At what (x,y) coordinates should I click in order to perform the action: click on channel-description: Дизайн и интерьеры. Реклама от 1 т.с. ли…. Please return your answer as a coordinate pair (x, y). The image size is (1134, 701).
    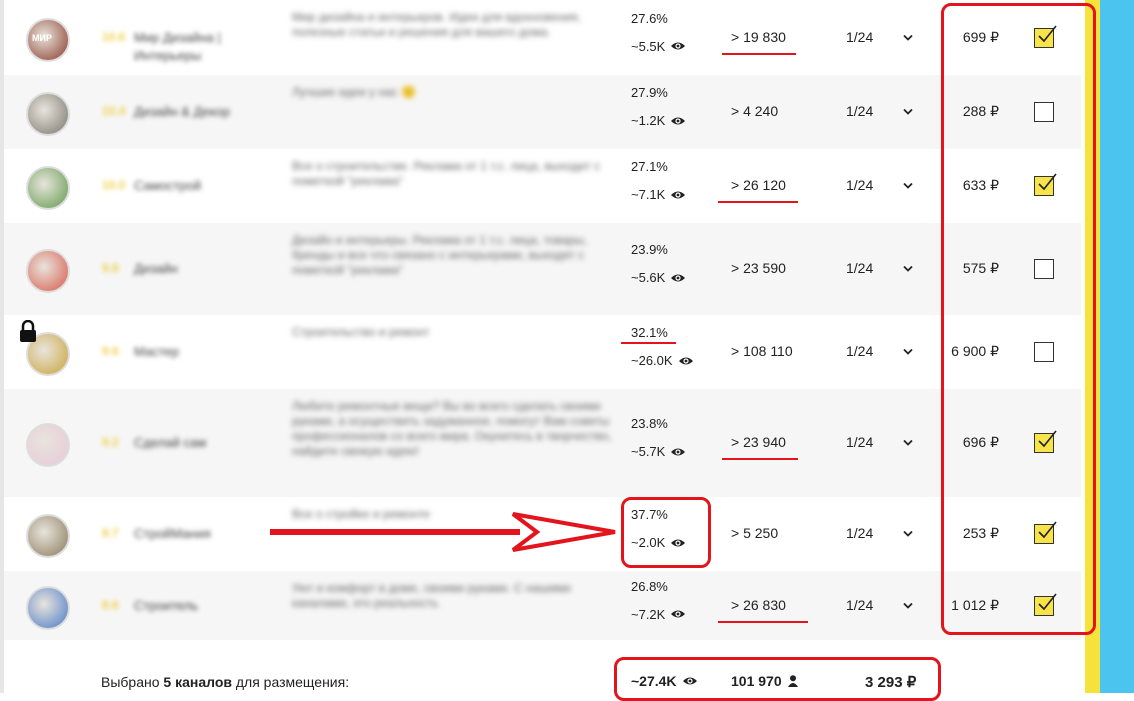
    Looking at the image, I should click on (440, 255).